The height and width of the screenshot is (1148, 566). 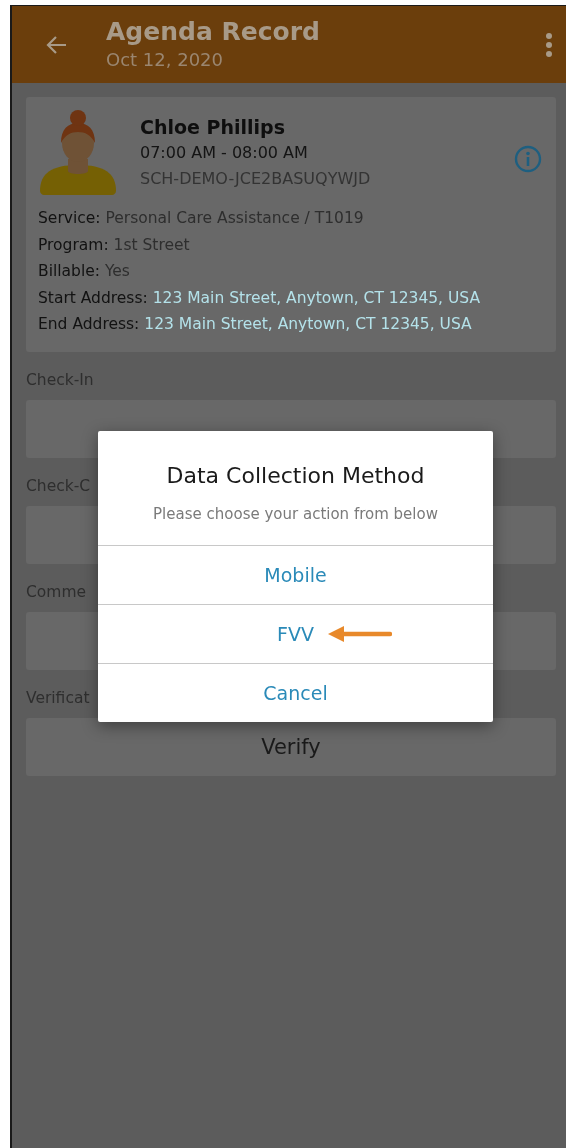 I want to click on dialog-message: Please choose your action from below, so click(x=295, y=514).